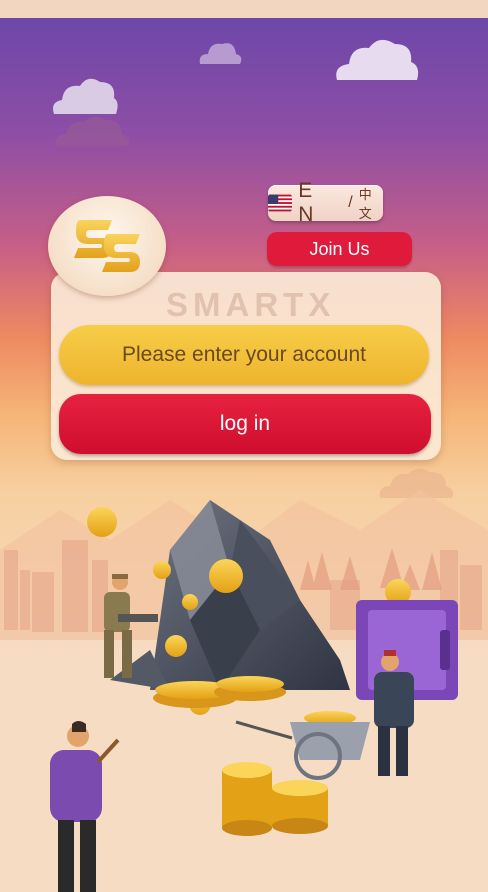 The height and width of the screenshot is (892, 488). I want to click on join-us-button: Join Us, so click(339, 249).